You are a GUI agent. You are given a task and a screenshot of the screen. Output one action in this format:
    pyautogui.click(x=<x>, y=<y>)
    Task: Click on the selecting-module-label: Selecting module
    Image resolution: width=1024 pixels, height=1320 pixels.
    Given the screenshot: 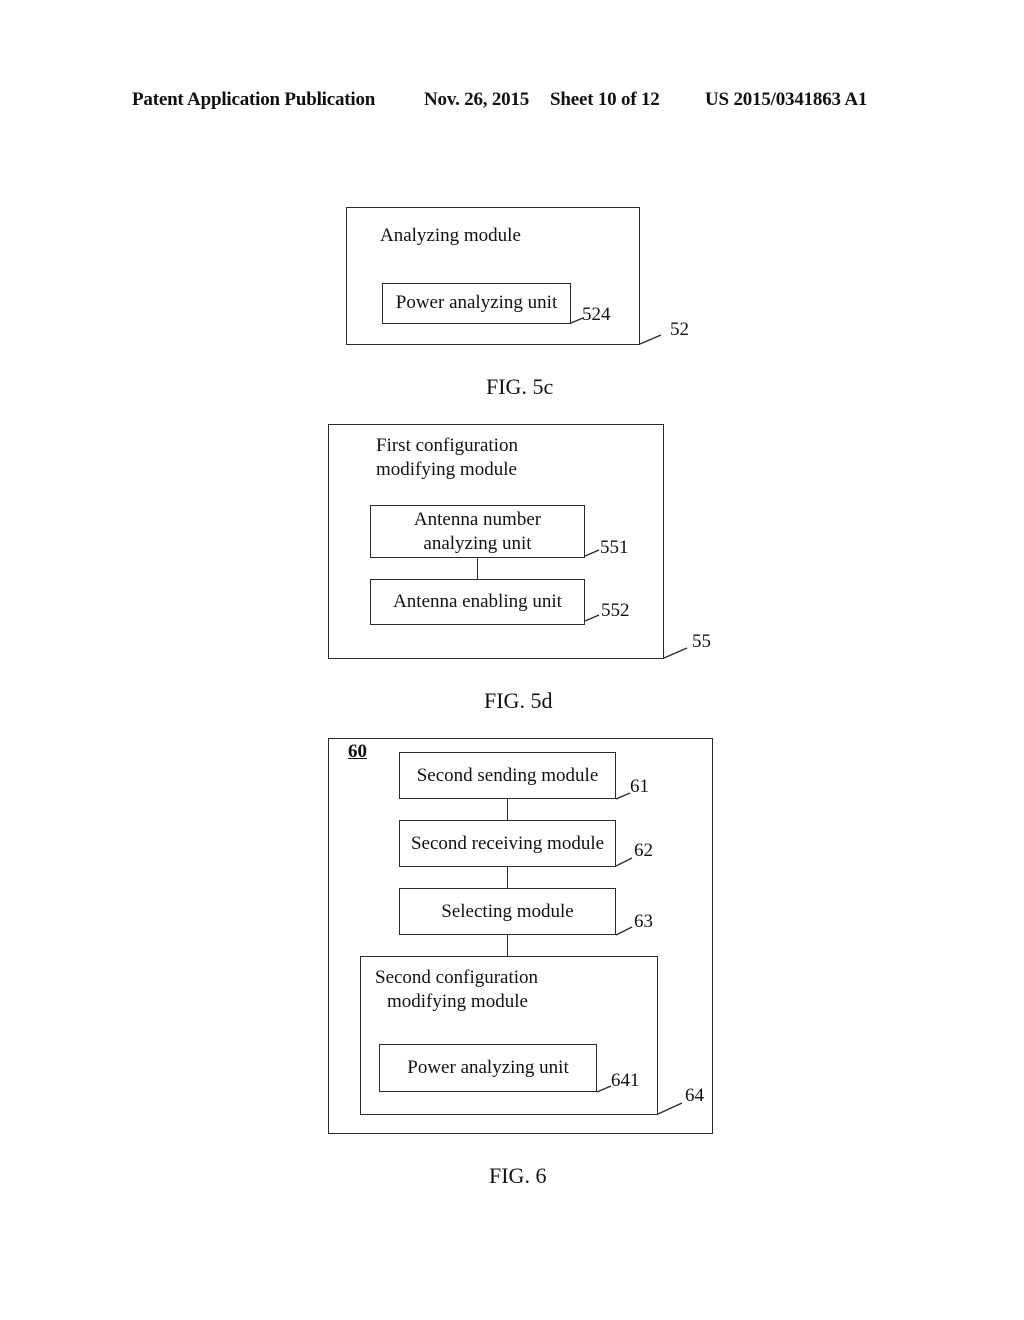 What is the action you would take?
    pyautogui.click(x=507, y=911)
    